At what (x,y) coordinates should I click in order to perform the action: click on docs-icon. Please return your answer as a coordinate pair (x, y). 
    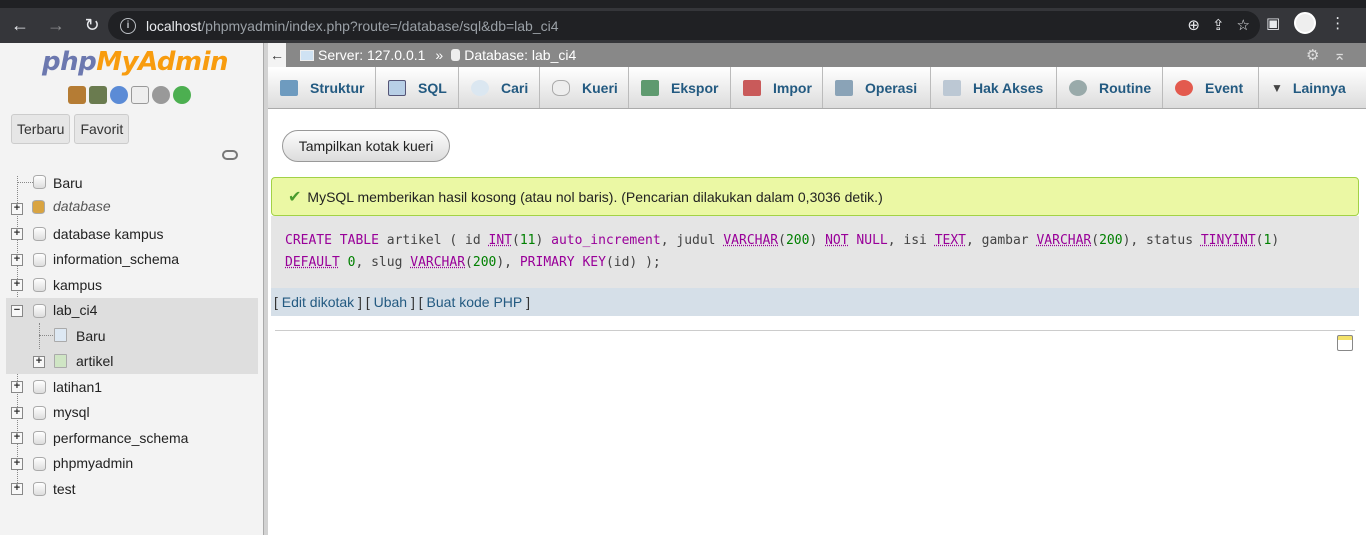
    Looking at the image, I should click on (140, 95).